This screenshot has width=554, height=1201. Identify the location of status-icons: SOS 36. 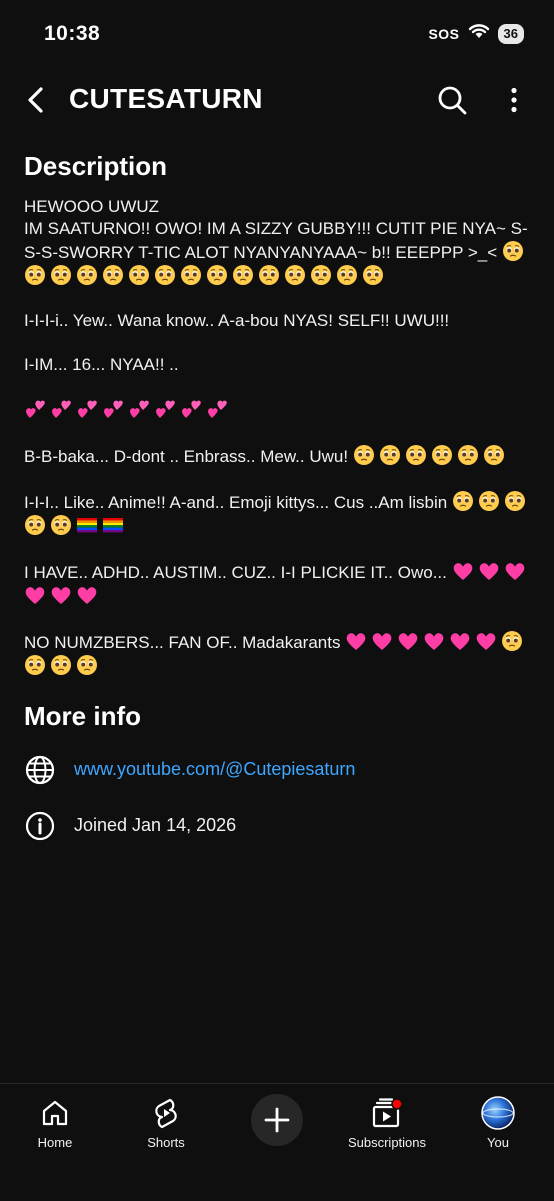
(476, 33).